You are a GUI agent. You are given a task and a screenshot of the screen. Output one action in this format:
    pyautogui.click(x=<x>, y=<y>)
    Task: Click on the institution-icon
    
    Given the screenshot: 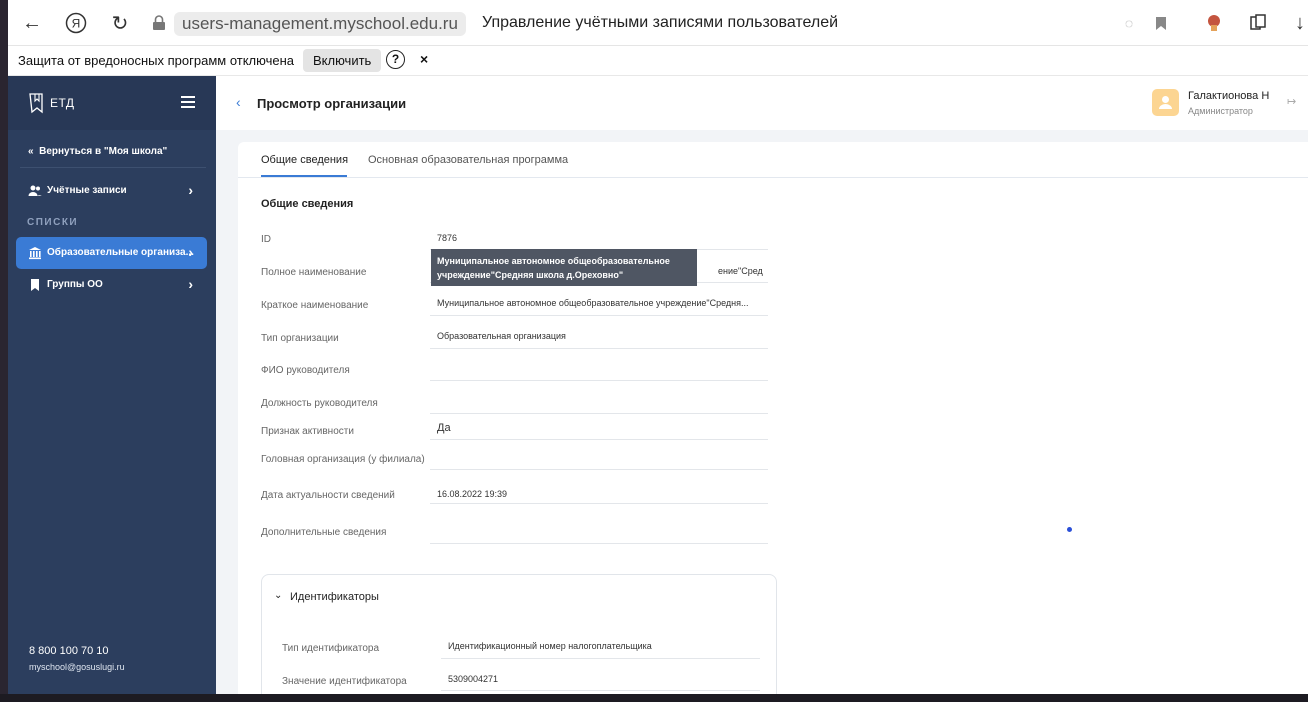 What is the action you would take?
    pyautogui.click(x=35, y=253)
    